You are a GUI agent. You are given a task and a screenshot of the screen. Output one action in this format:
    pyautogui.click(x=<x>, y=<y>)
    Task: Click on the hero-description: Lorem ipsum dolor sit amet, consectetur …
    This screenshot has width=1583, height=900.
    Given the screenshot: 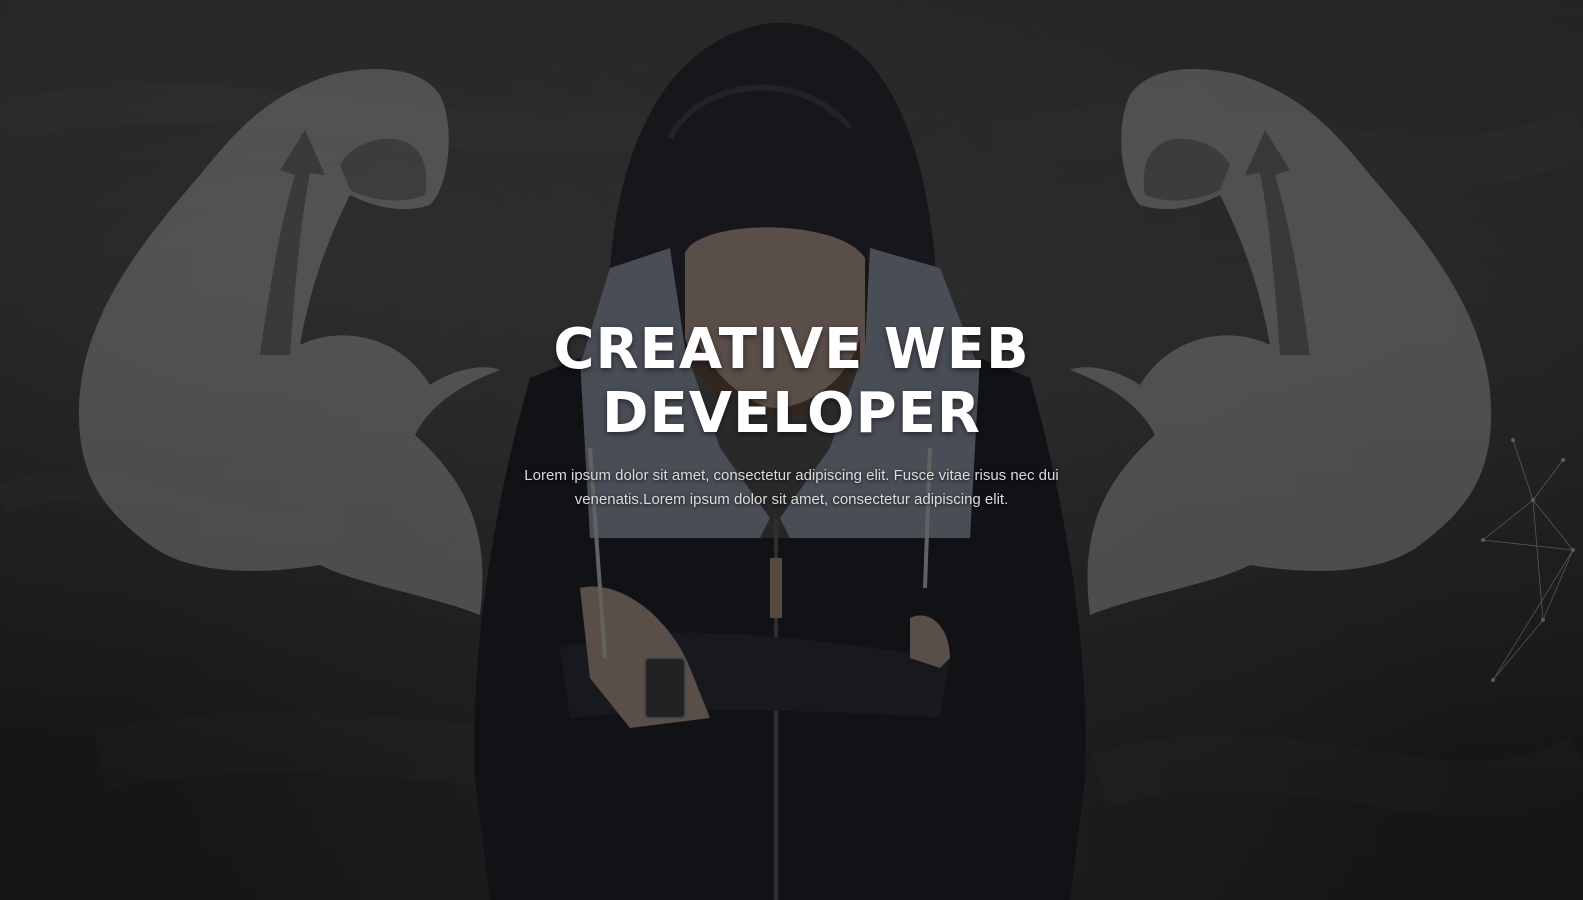 What is the action you would take?
    pyautogui.click(x=791, y=487)
    